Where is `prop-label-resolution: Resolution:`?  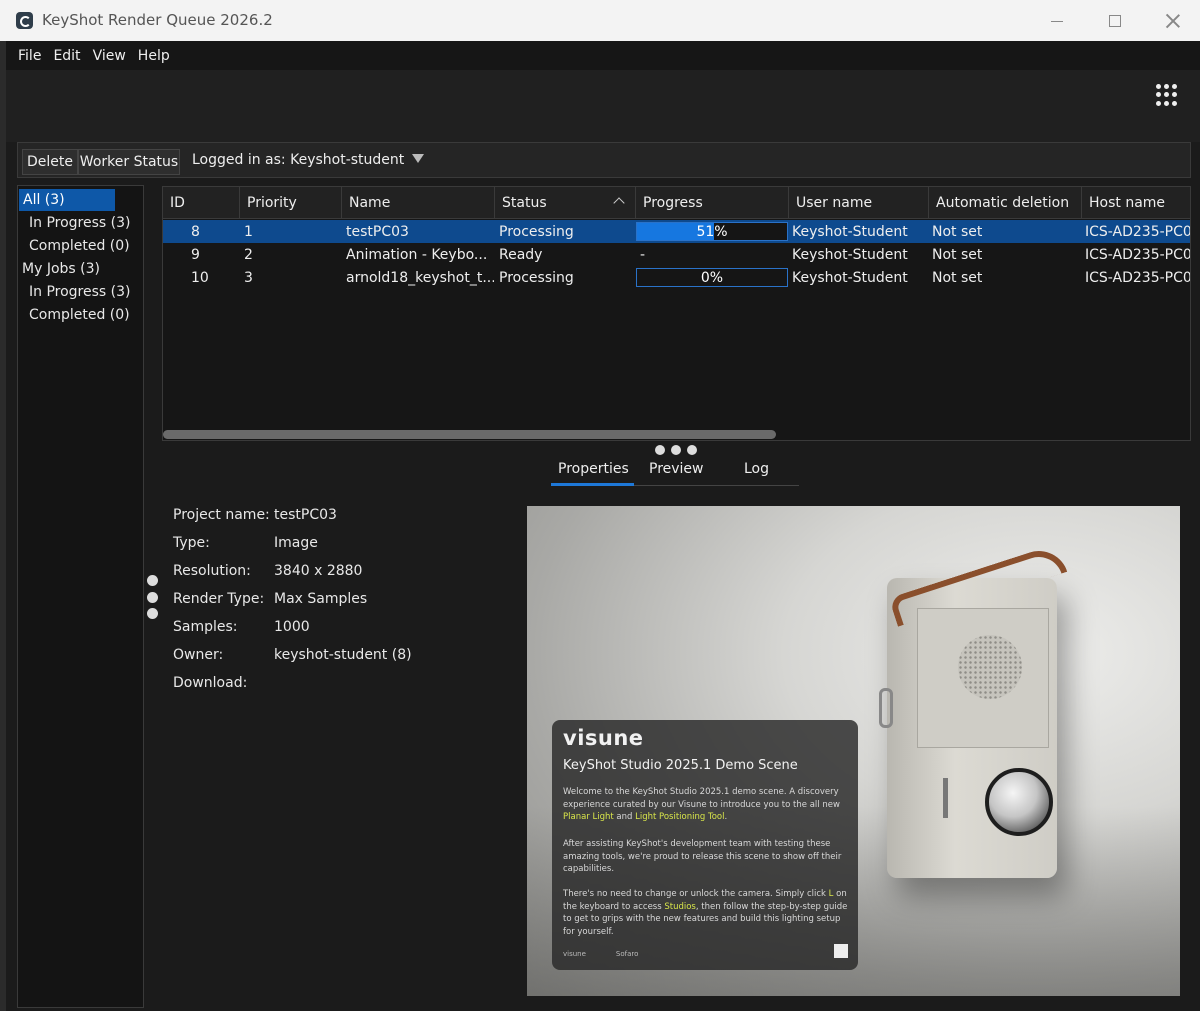
prop-label-resolution: Resolution: is located at coordinates (212, 571).